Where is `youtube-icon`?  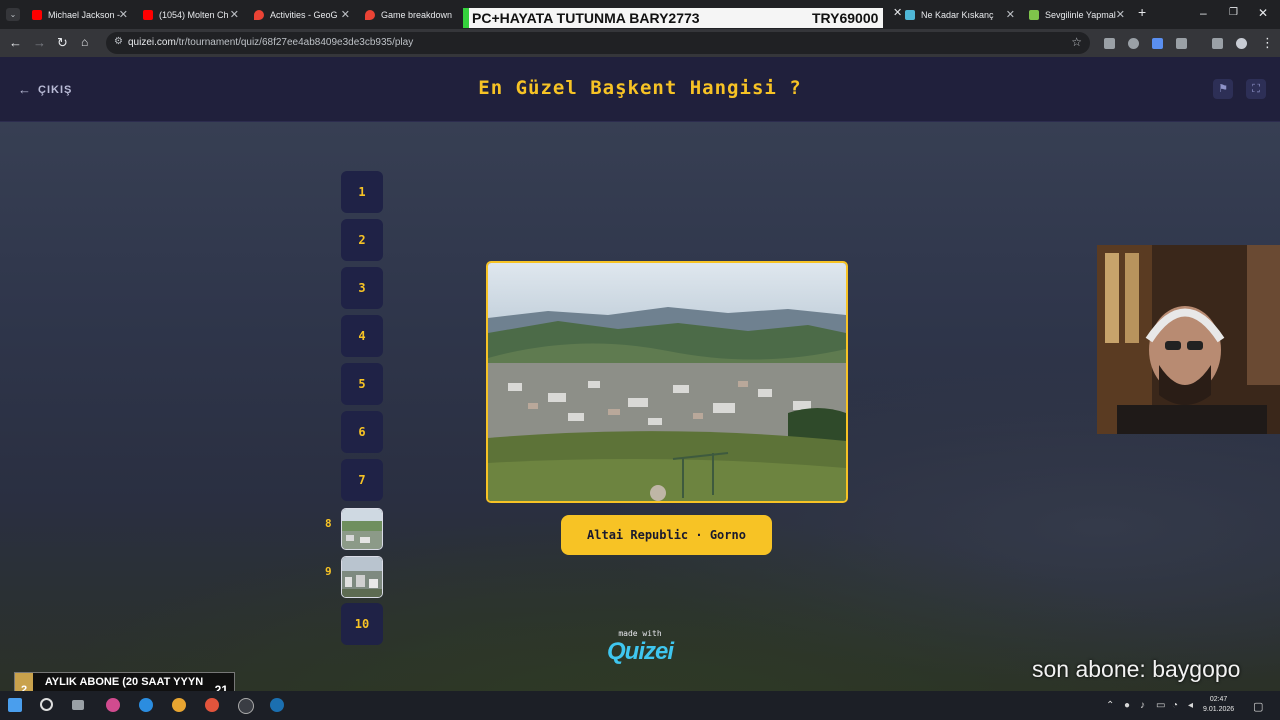
youtube-icon is located at coordinates (37, 15).